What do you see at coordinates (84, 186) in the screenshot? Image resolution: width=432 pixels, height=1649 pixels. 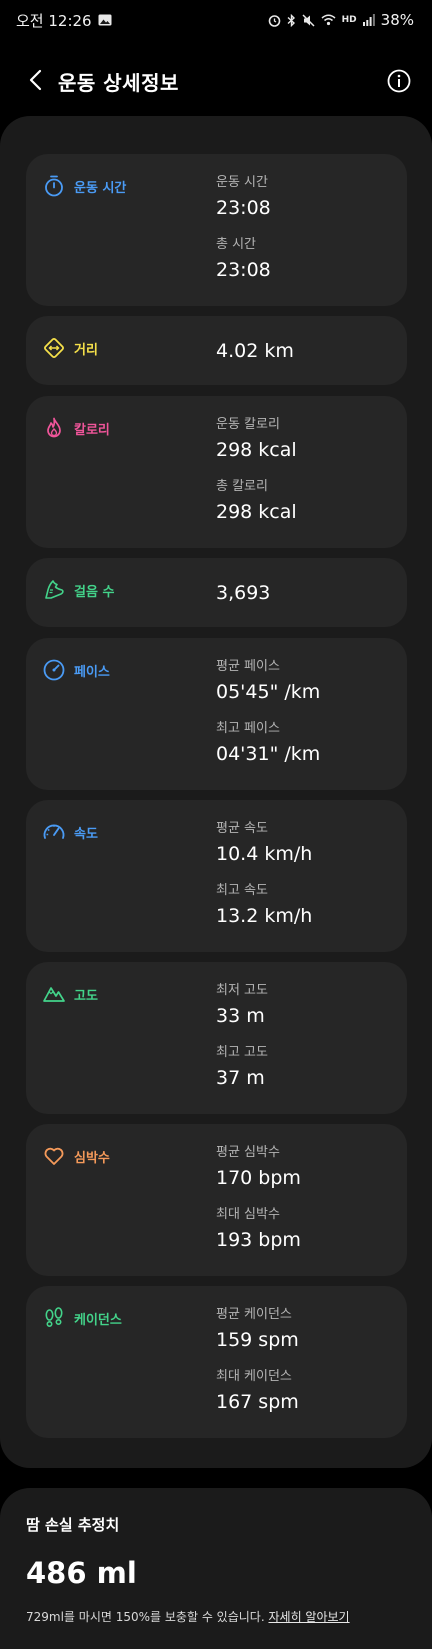 I see `duration-label: 운동 시간` at bounding box center [84, 186].